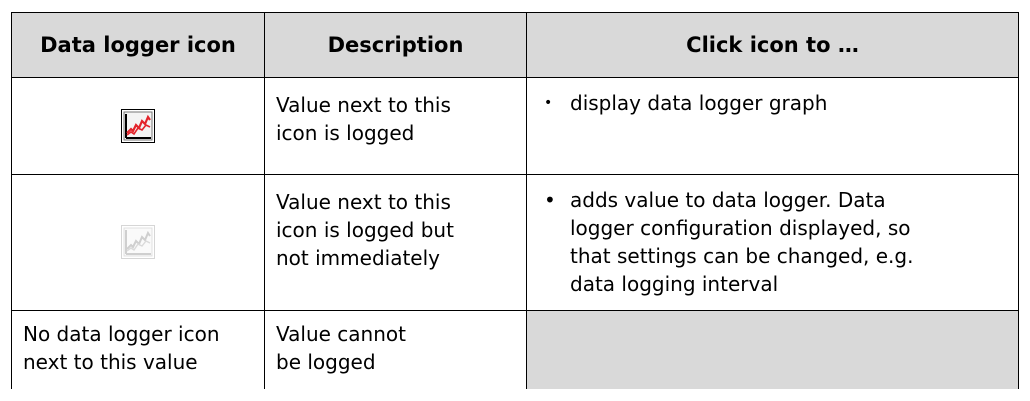 This screenshot has width=1030, height=401. Describe the element at coordinates (326, 362) in the screenshot. I see `description-line: be logged` at that location.